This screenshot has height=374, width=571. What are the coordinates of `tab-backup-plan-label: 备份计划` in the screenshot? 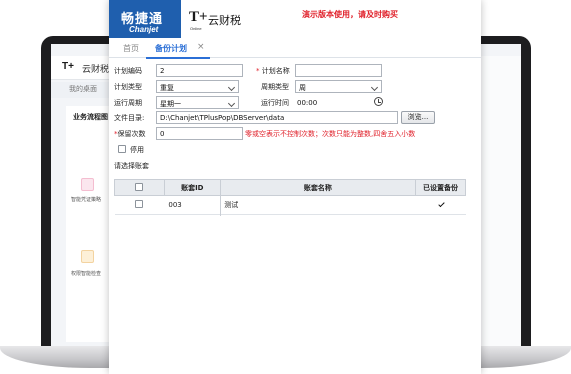 It's located at (171, 48).